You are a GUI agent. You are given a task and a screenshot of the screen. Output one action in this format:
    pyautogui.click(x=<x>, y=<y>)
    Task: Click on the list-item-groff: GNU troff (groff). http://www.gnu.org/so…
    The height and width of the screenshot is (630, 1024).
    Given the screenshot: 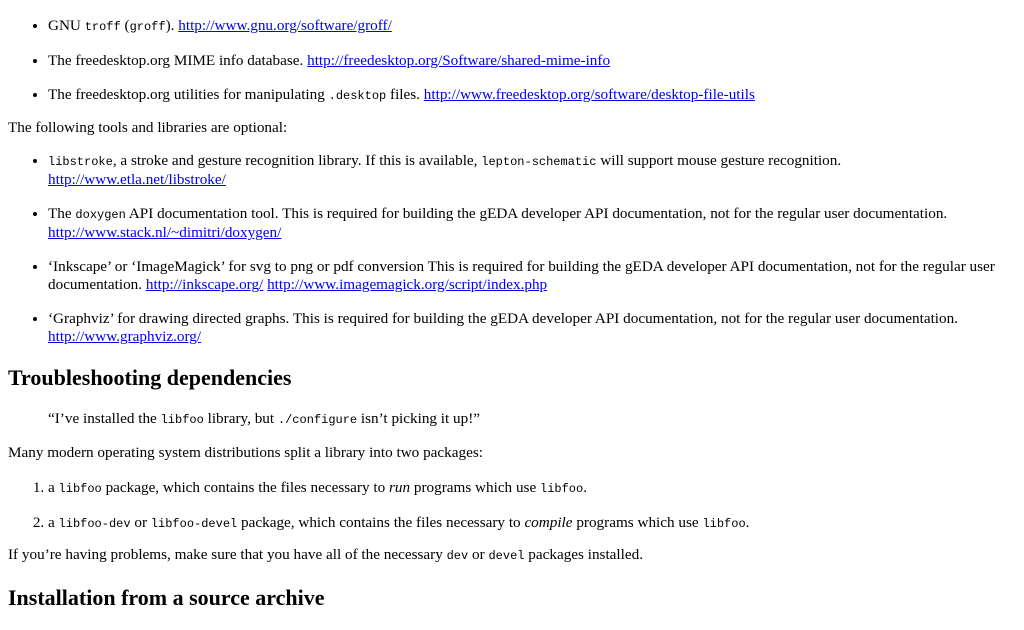 What is the action you would take?
    pyautogui.click(x=536, y=26)
    